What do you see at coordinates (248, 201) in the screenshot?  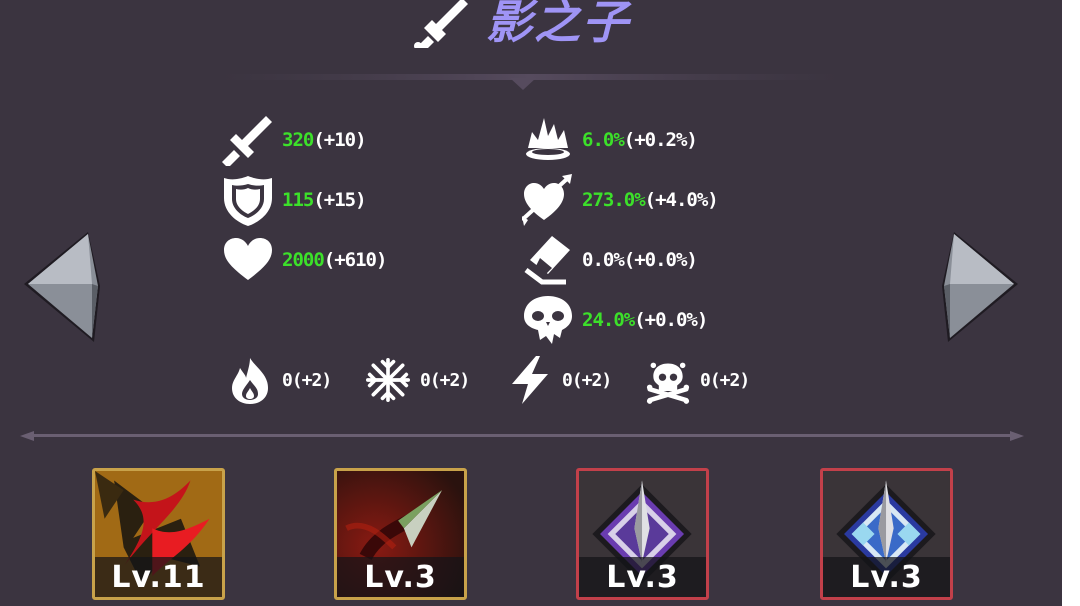 I see `shield-icon` at bounding box center [248, 201].